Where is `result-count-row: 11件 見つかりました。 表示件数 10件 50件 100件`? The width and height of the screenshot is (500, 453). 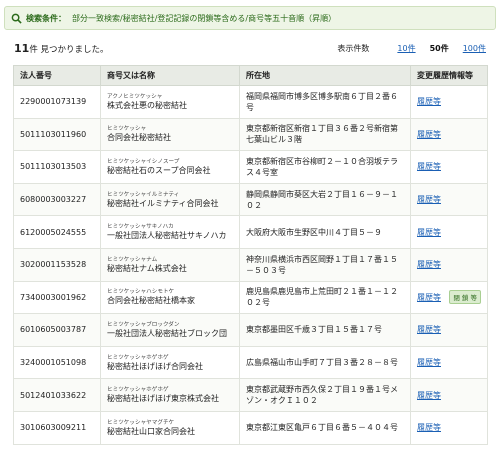 result-count-row: 11件 見つかりました。 表示件数 10件 50件 100件 is located at coordinates (250, 48).